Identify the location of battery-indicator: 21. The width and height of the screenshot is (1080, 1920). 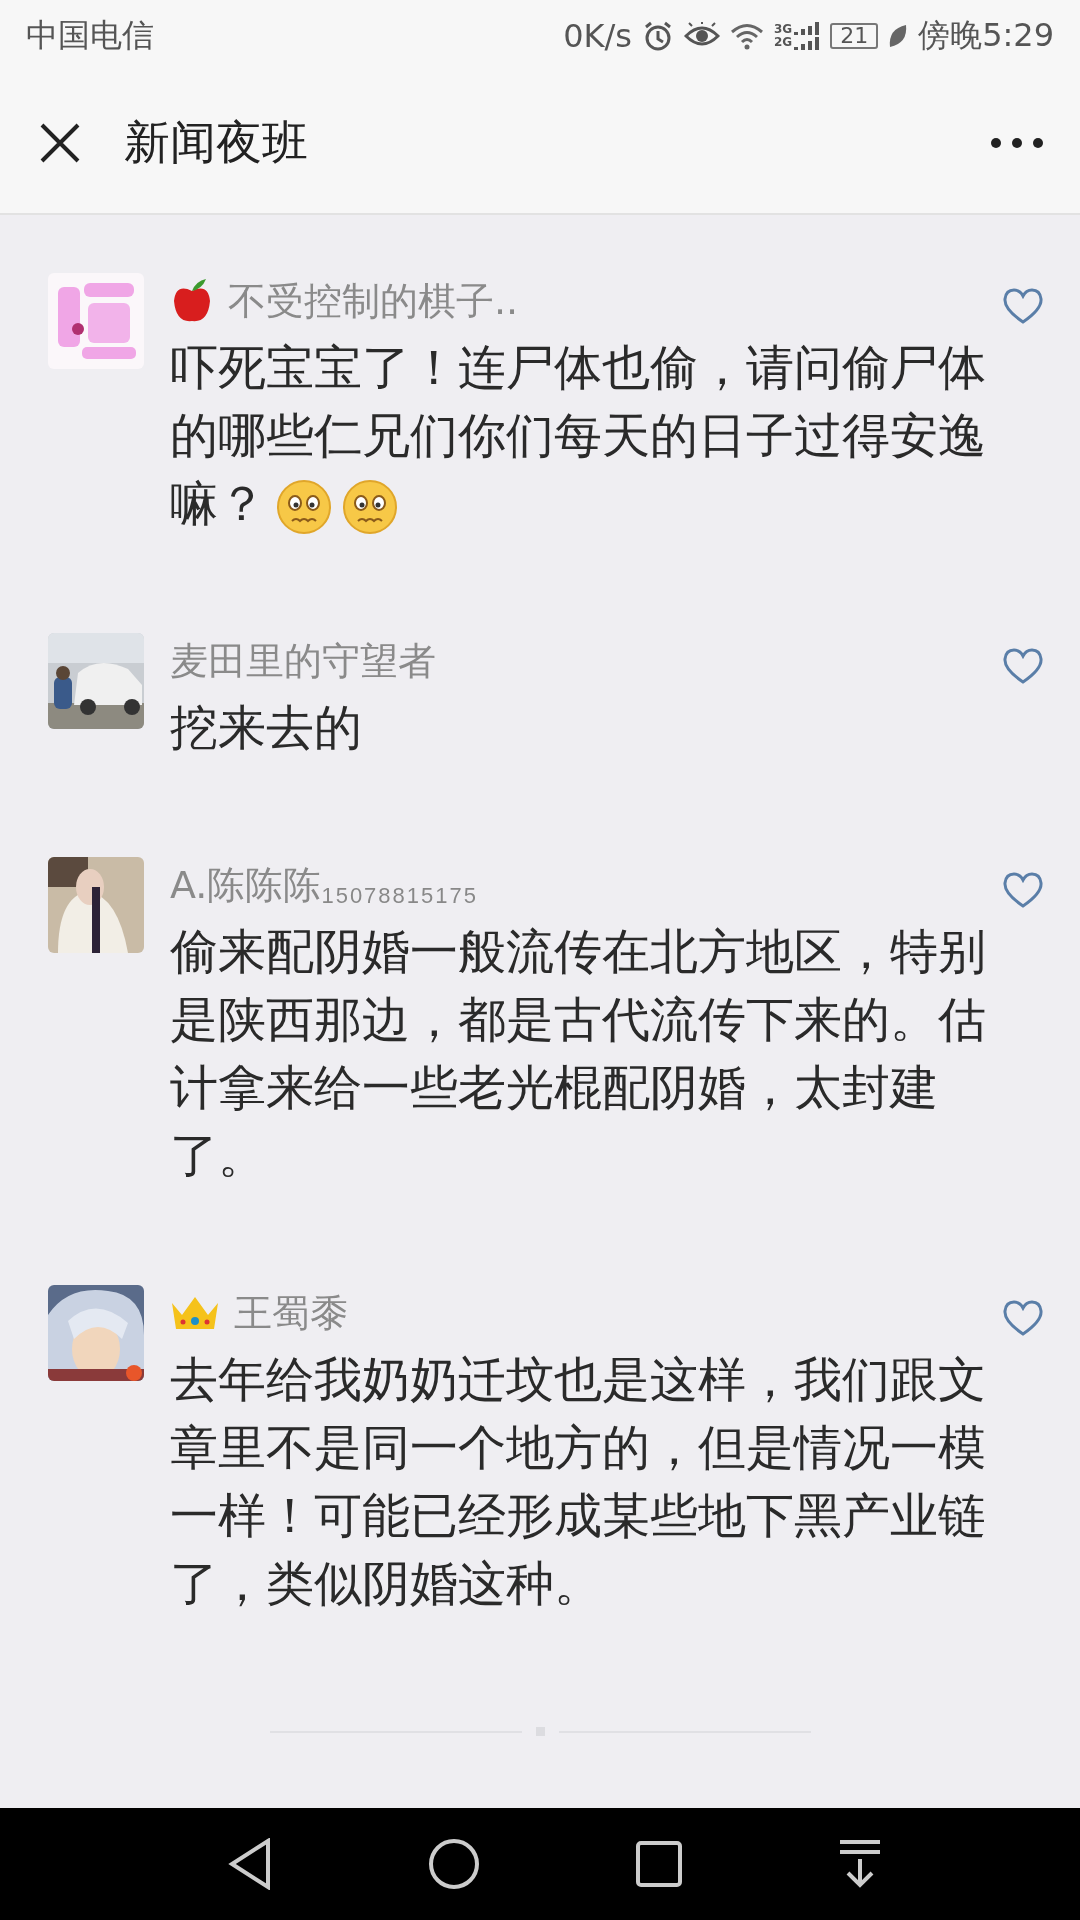
(854, 36).